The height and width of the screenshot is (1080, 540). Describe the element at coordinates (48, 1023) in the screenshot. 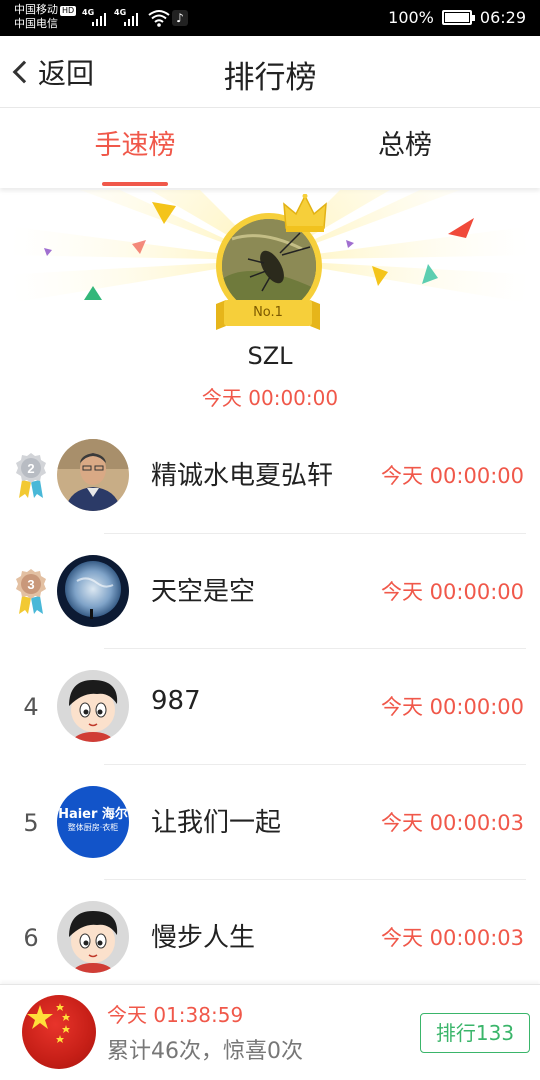

I see `china-flag-avatar` at that location.